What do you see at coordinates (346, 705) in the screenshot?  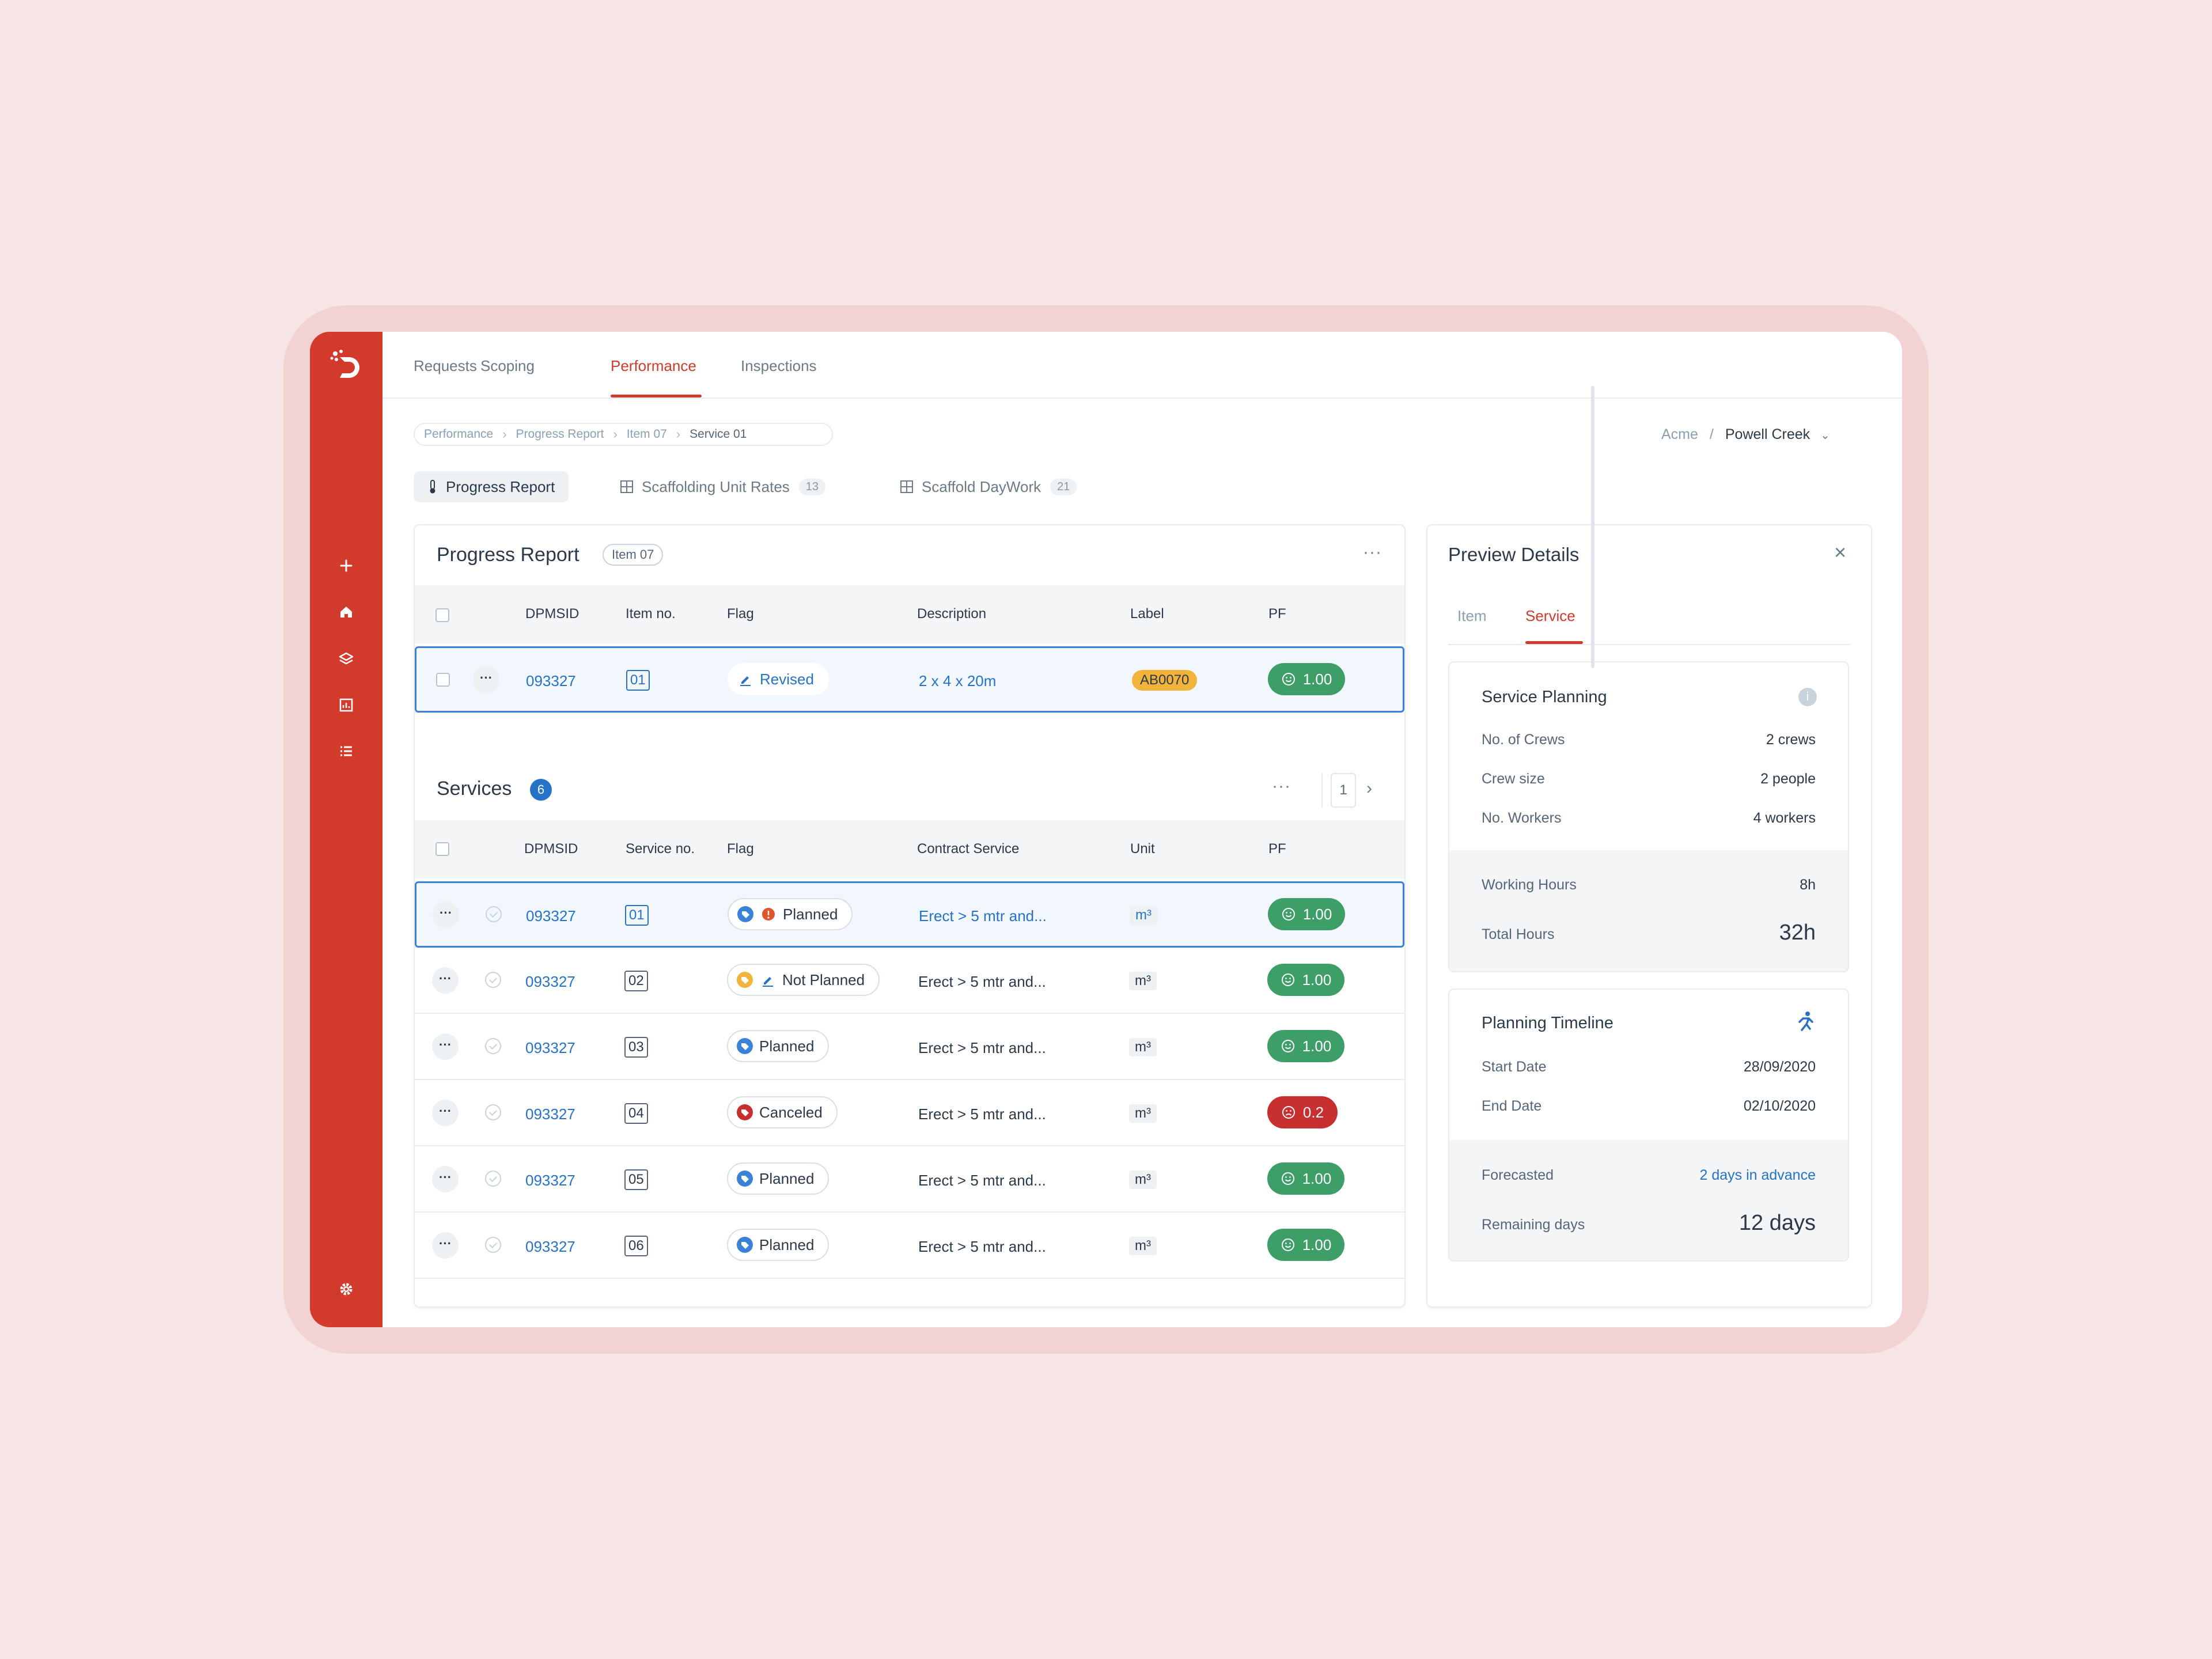 I see `bar-chart-icon` at bounding box center [346, 705].